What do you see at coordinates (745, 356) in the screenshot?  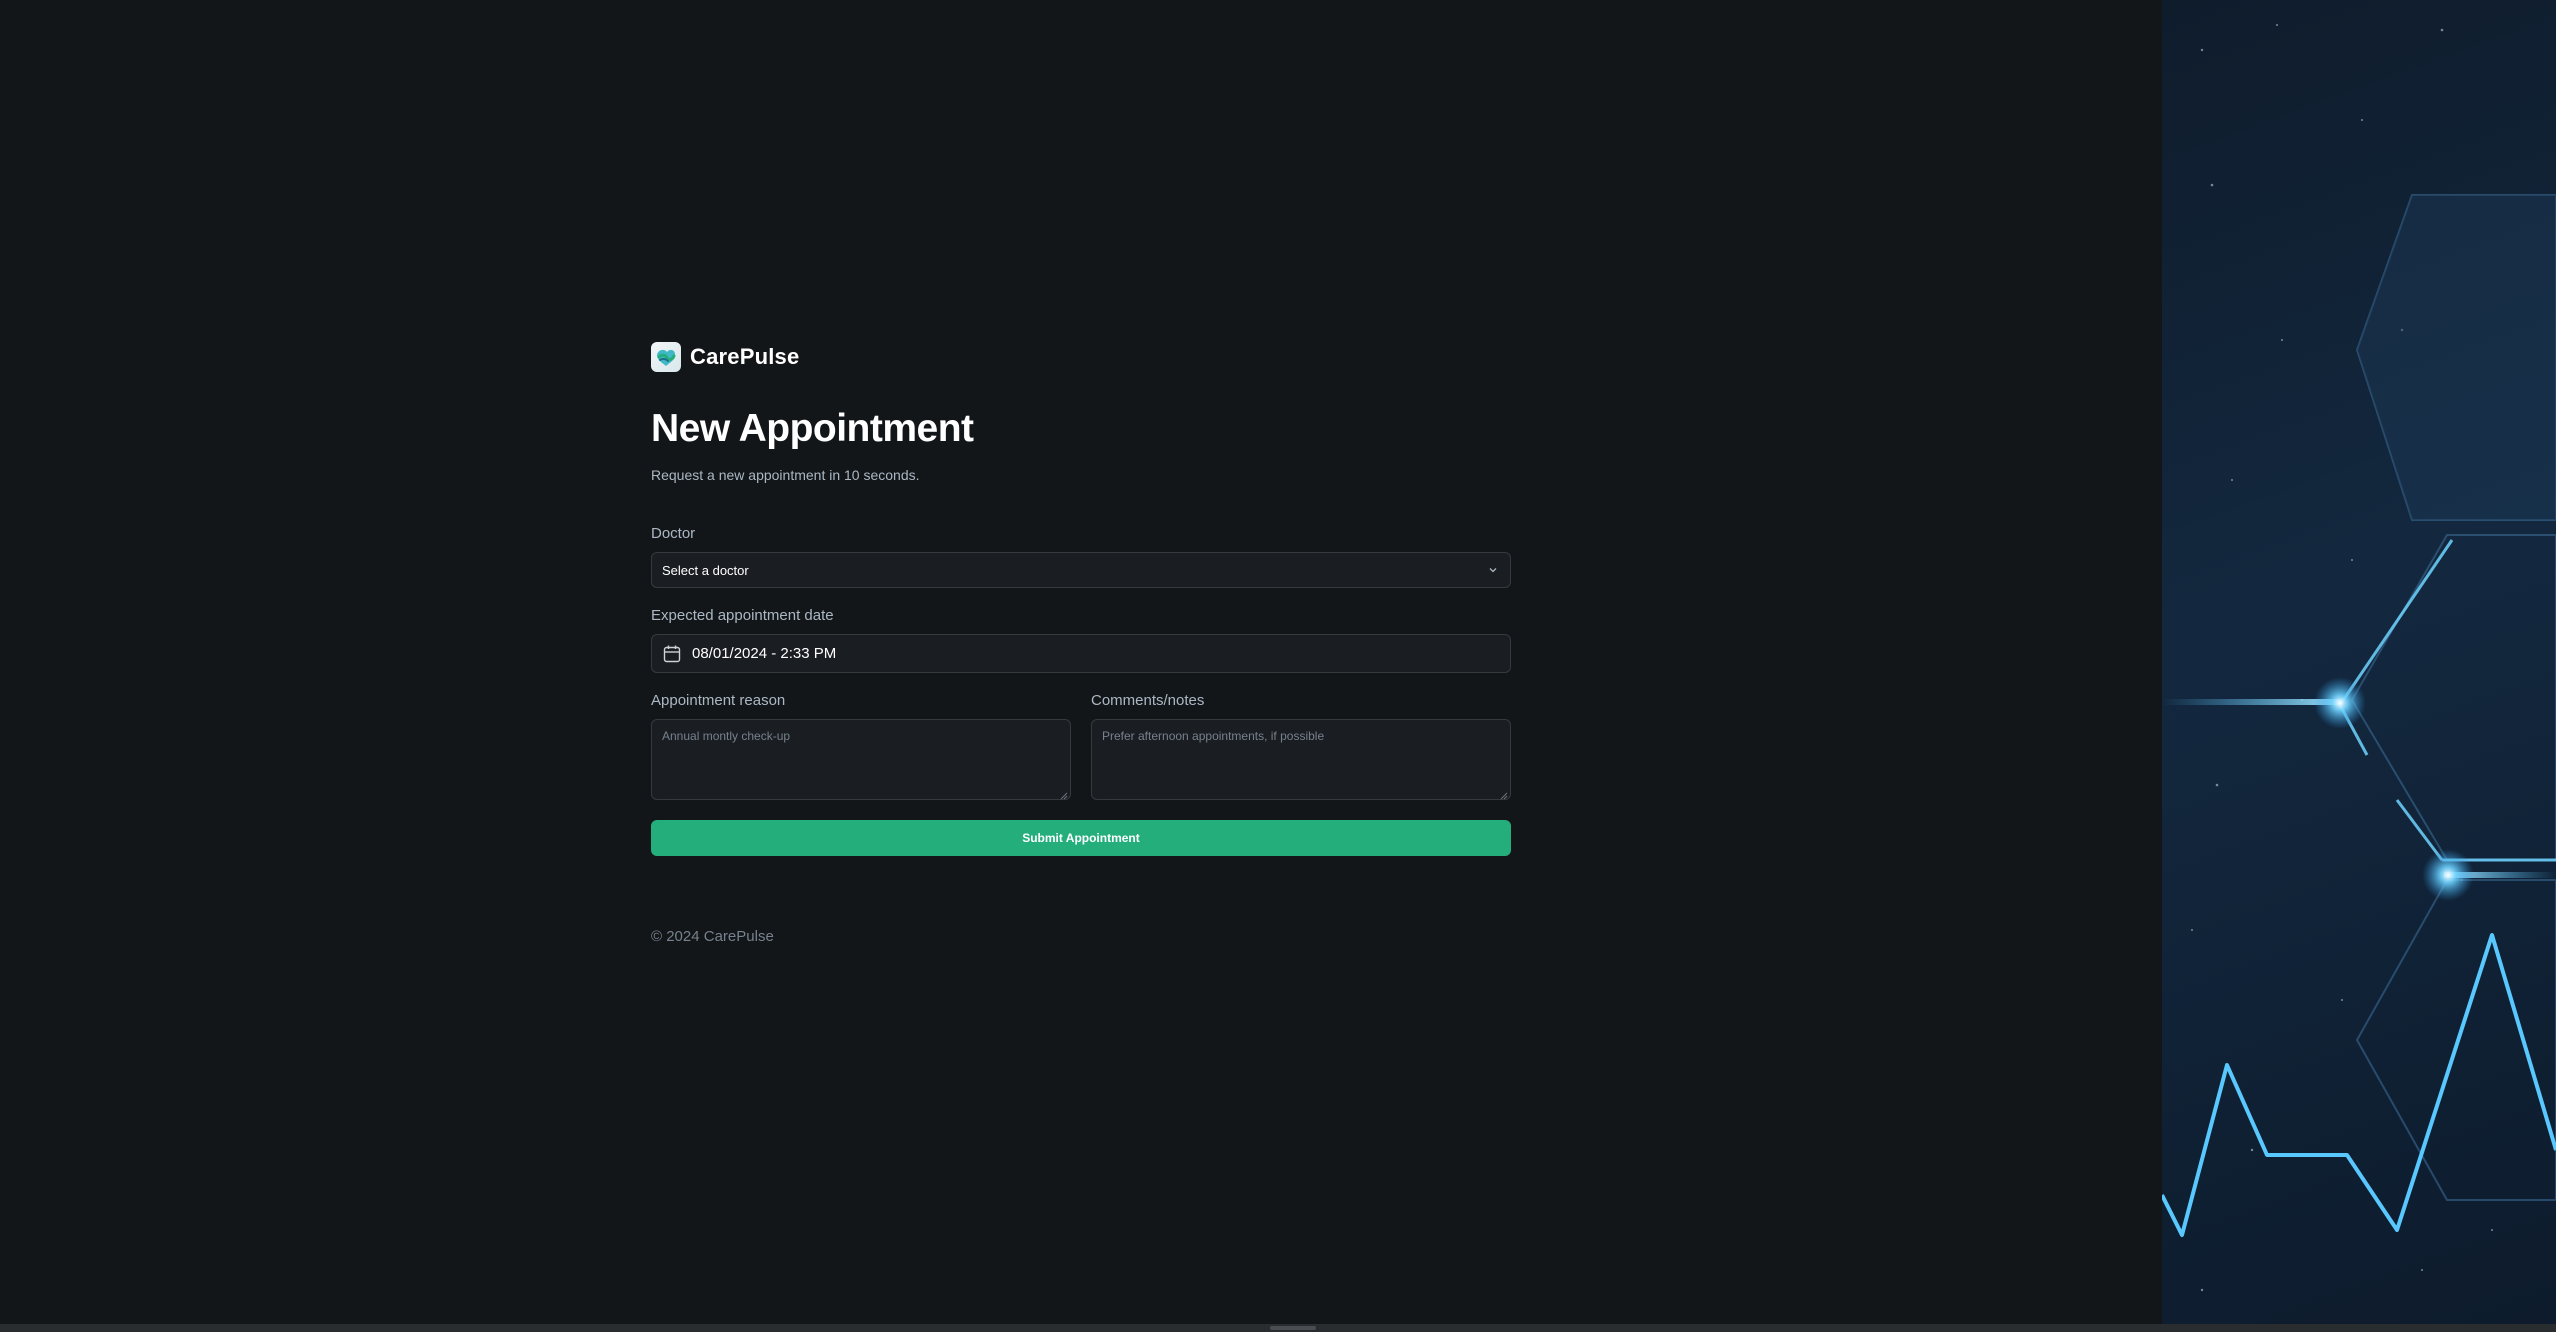 I see `brand-name: CarePulse` at bounding box center [745, 356].